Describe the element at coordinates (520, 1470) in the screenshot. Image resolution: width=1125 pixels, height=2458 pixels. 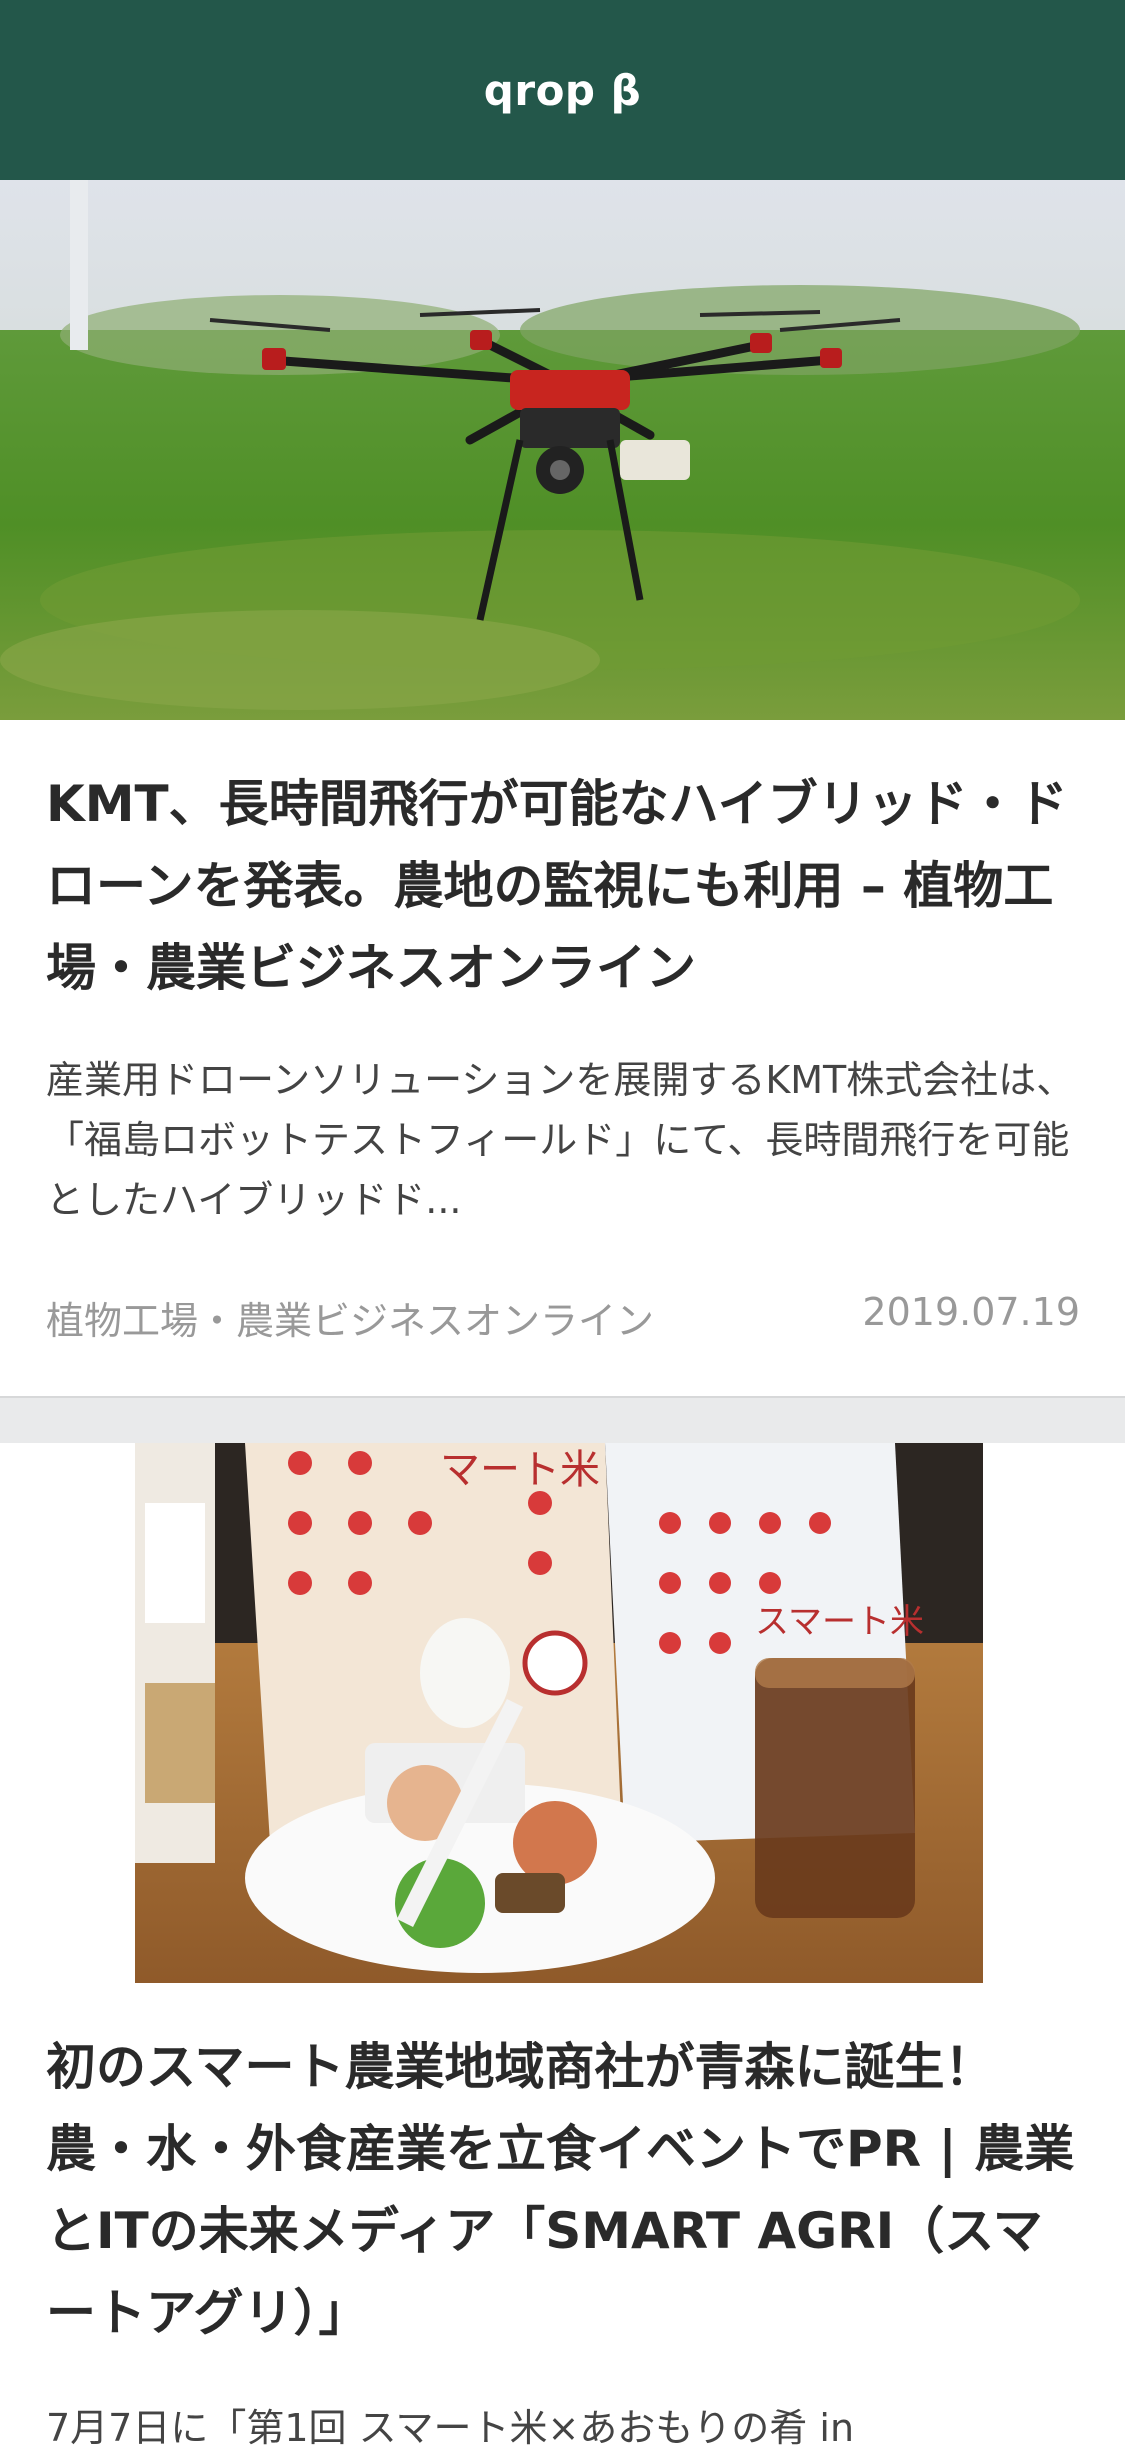
I see `svg-text: マート米` at that location.